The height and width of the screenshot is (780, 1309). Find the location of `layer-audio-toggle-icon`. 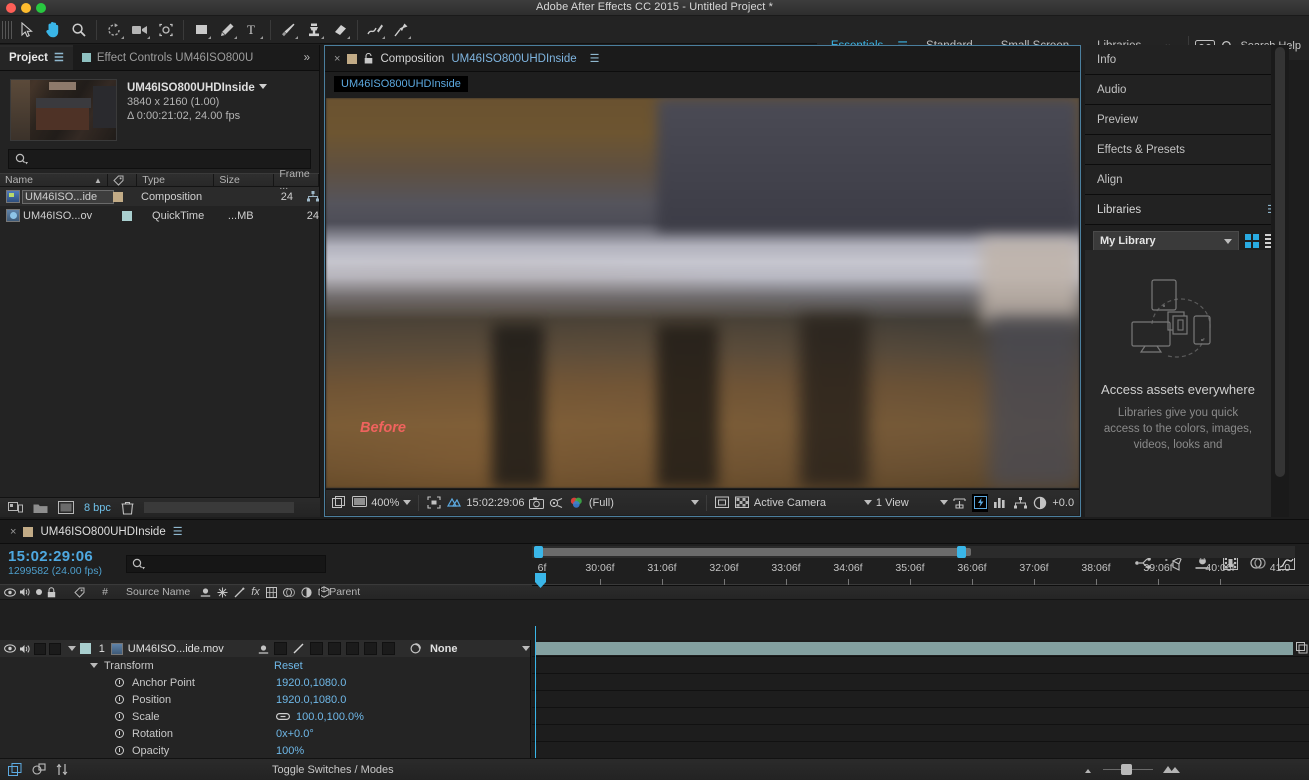

layer-audio-toggle-icon is located at coordinates (25, 649).